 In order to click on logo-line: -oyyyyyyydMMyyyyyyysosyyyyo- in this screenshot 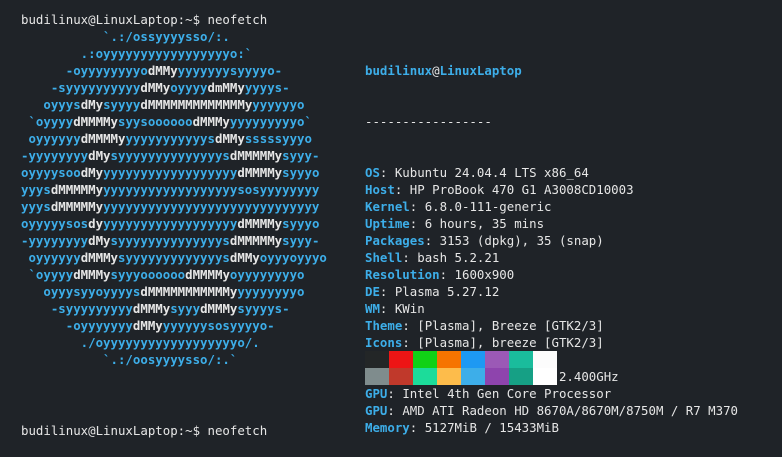, I will do `click(174, 325)`.